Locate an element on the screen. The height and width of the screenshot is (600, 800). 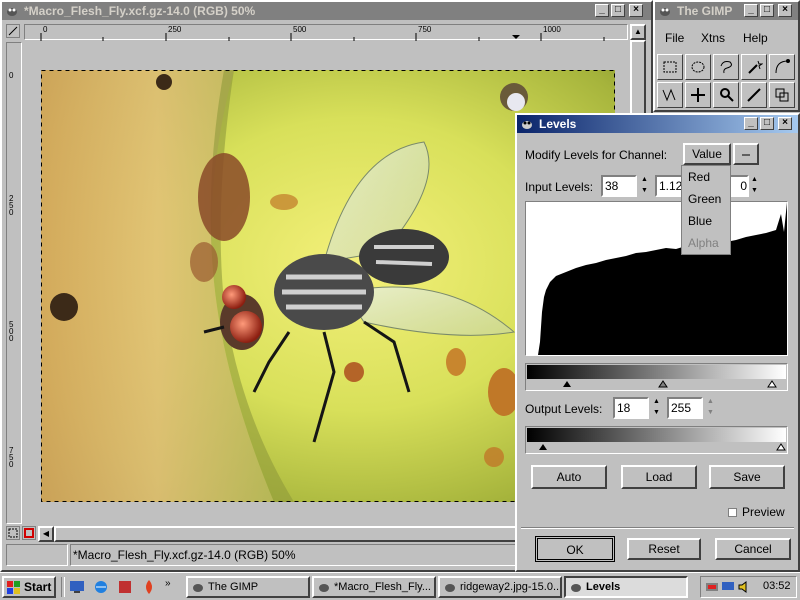
save-button: Save is located at coordinates (747, 477).